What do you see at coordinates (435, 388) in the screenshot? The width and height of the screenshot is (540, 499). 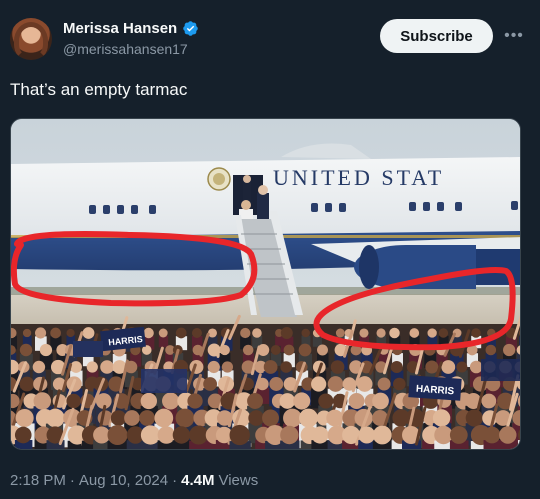 I see `campaign-sign: HARRIS` at bounding box center [435, 388].